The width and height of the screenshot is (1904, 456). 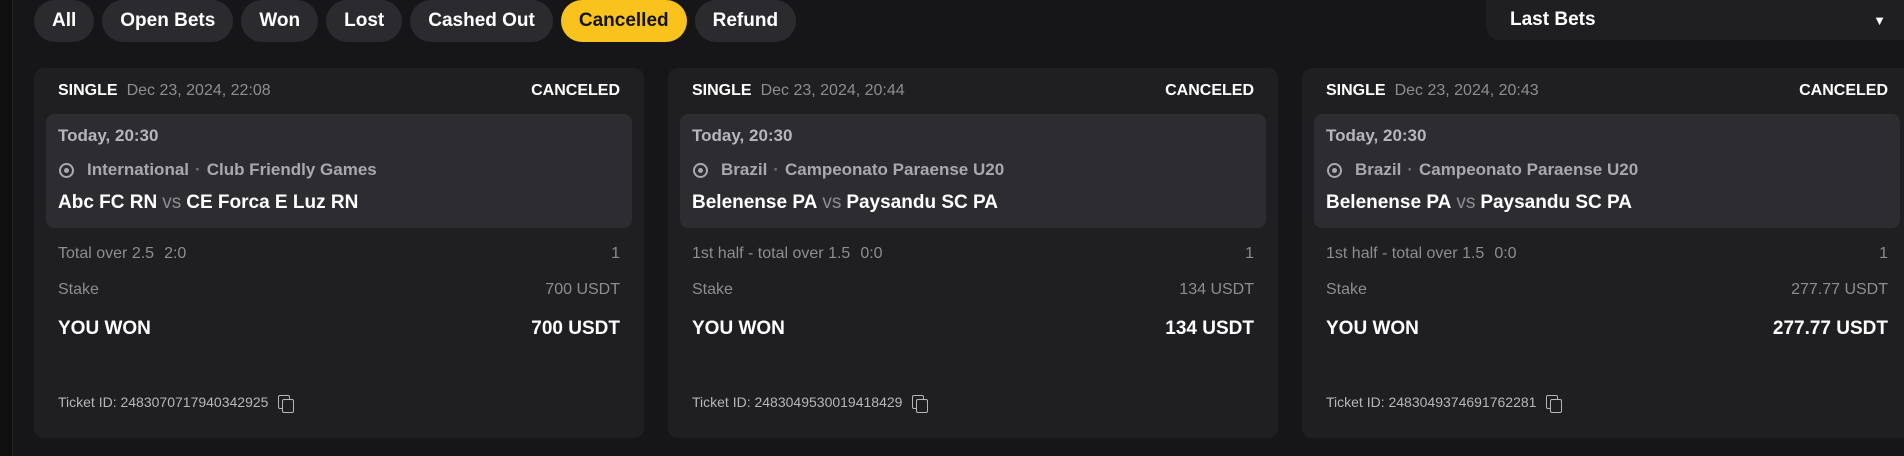 I want to click on ticket-row: Ticket ID: 2483070717940342925, so click(x=176, y=403).